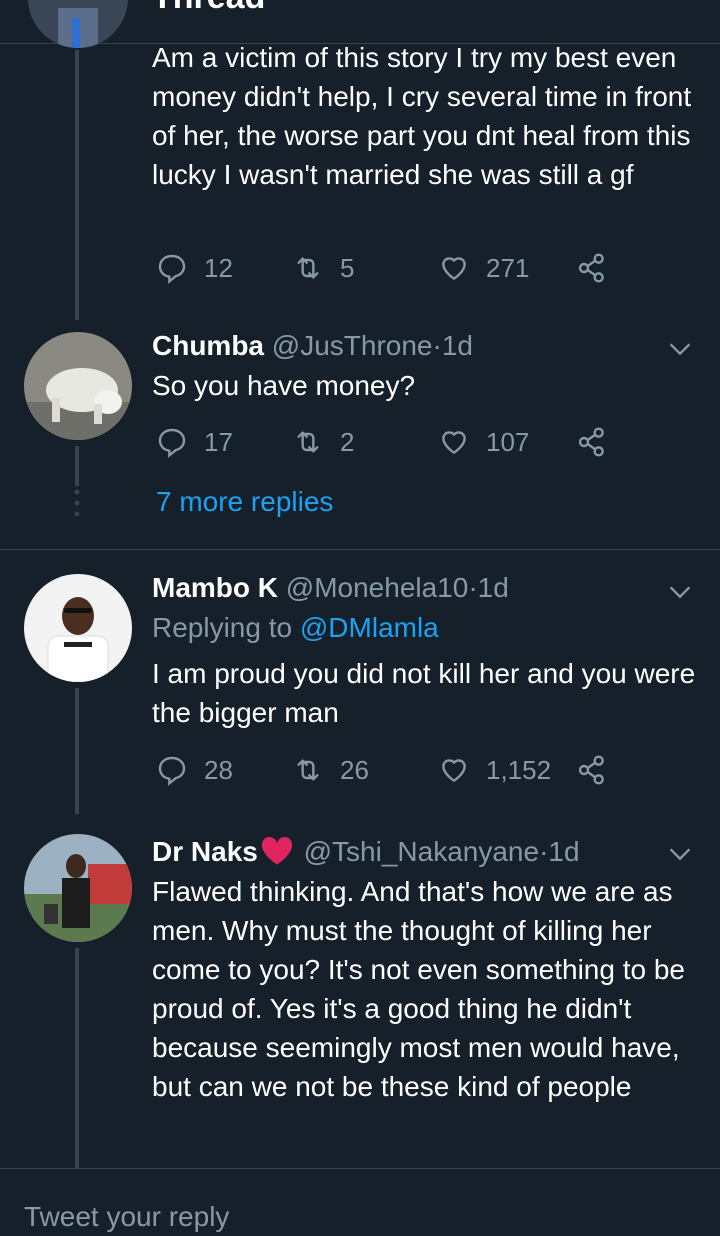 This screenshot has width=720, height=1236. What do you see at coordinates (360, 549) in the screenshot?
I see `divider` at bounding box center [360, 549].